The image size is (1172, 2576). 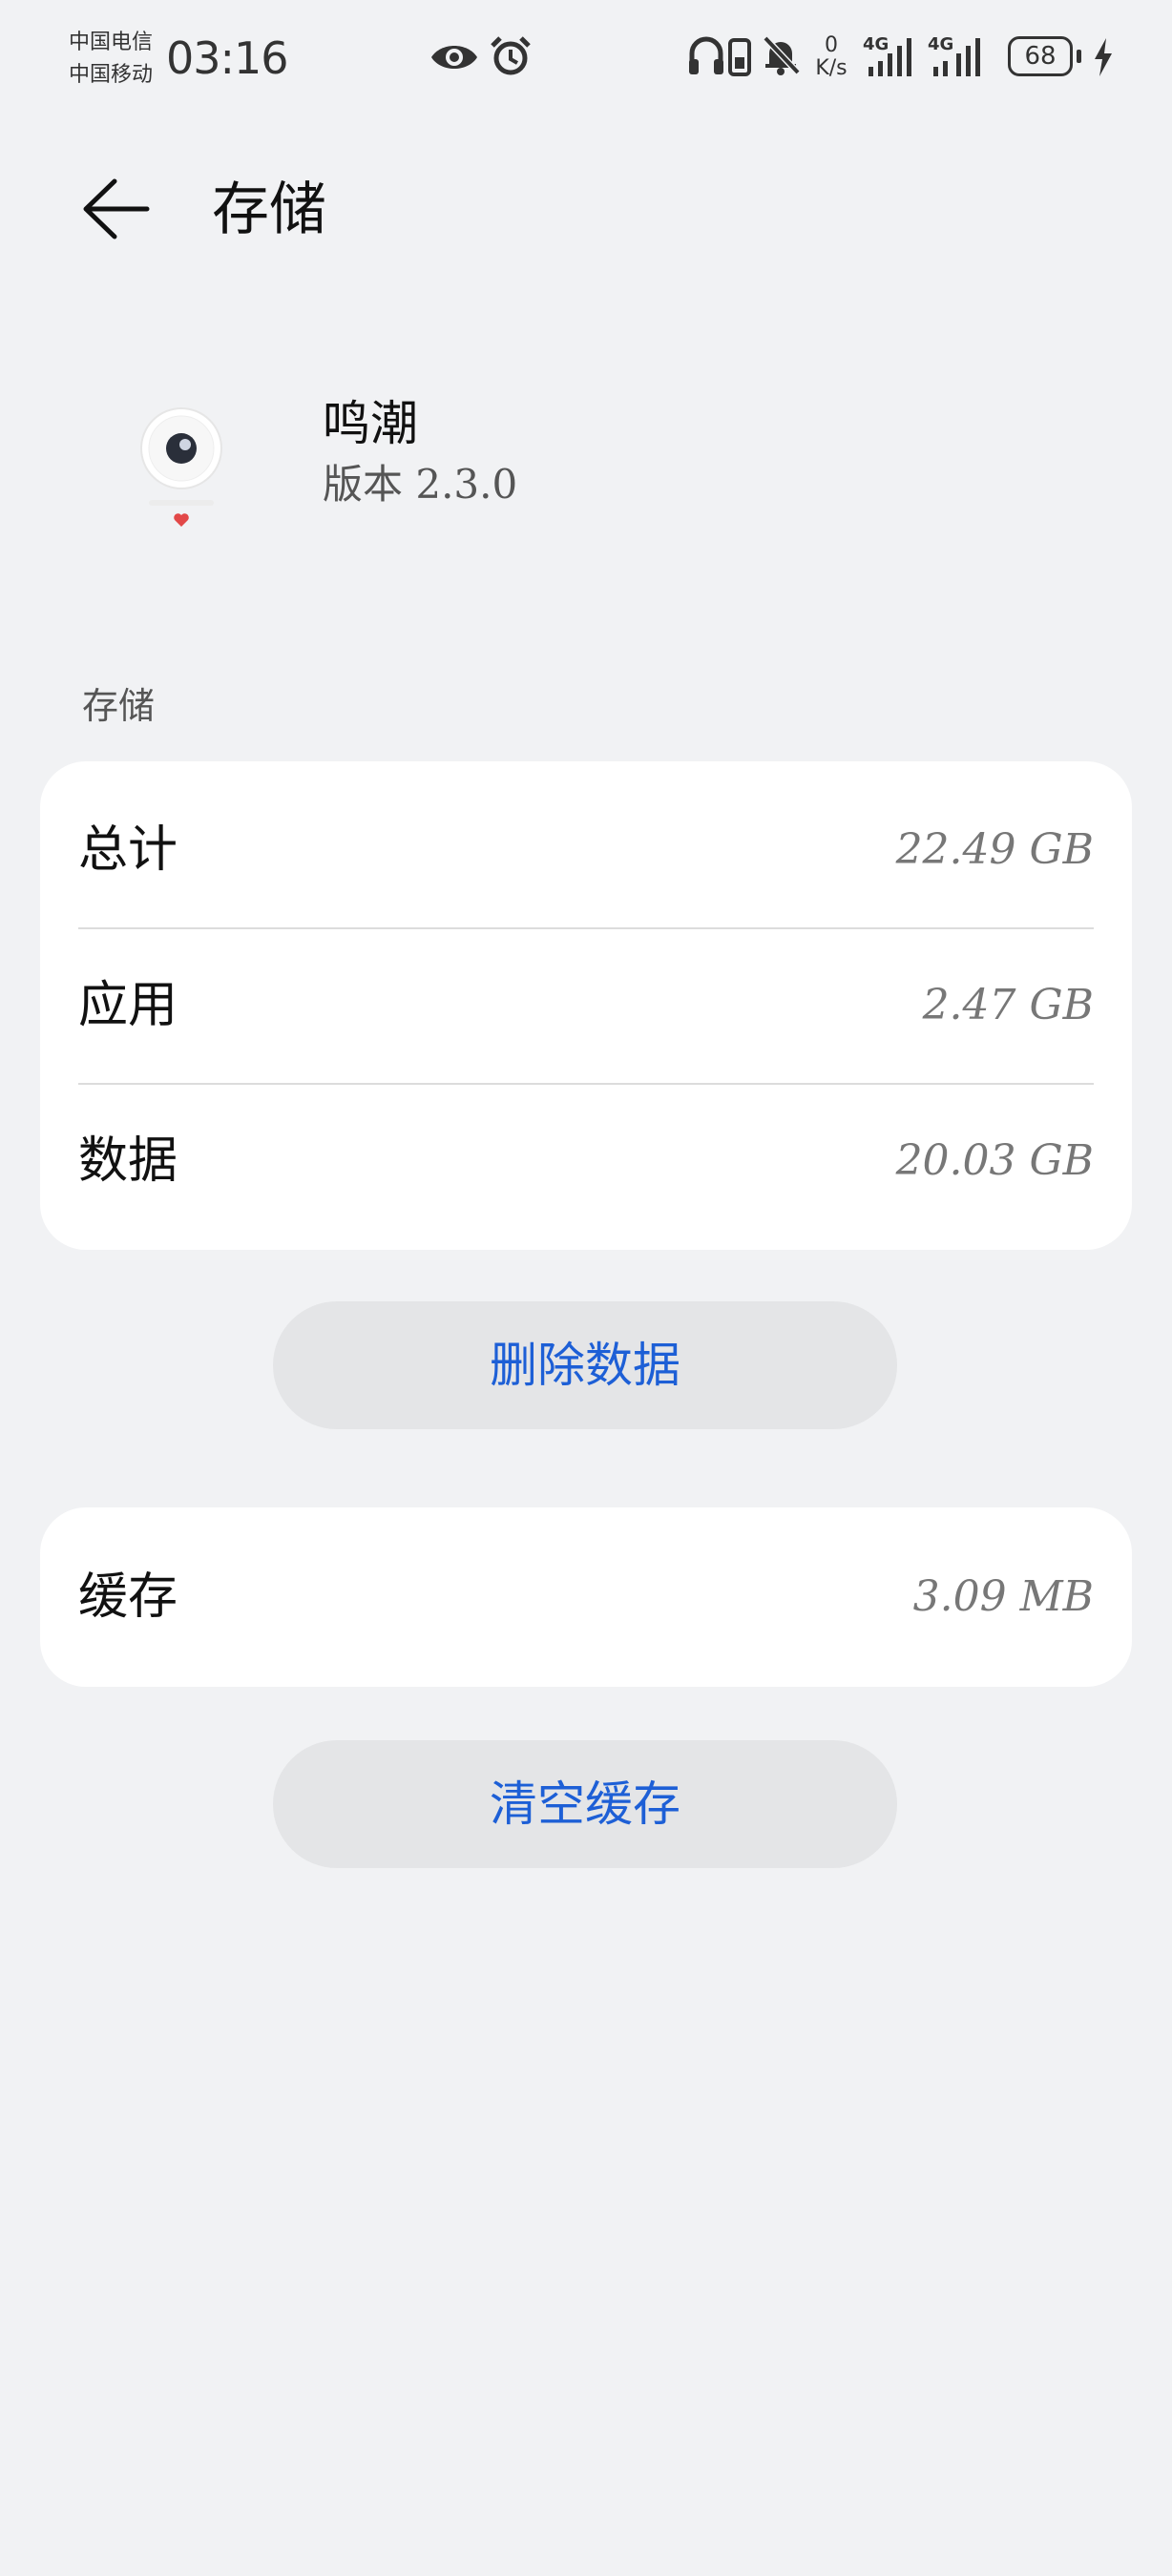 What do you see at coordinates (831, 68) in the screenshot?
I see `network-speed-unit: K/s` at bounding box center [831, 68].